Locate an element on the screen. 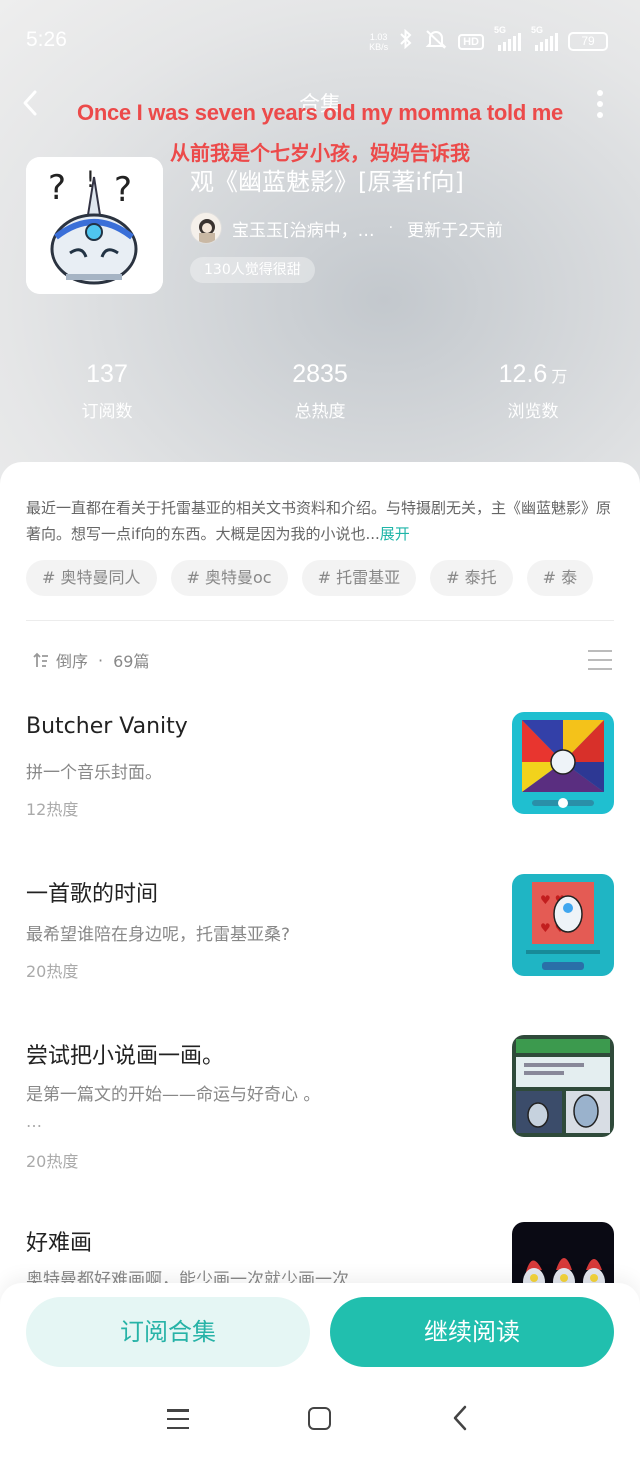  cover-illustration: ? ! ? is located at coordinates (94, 225).